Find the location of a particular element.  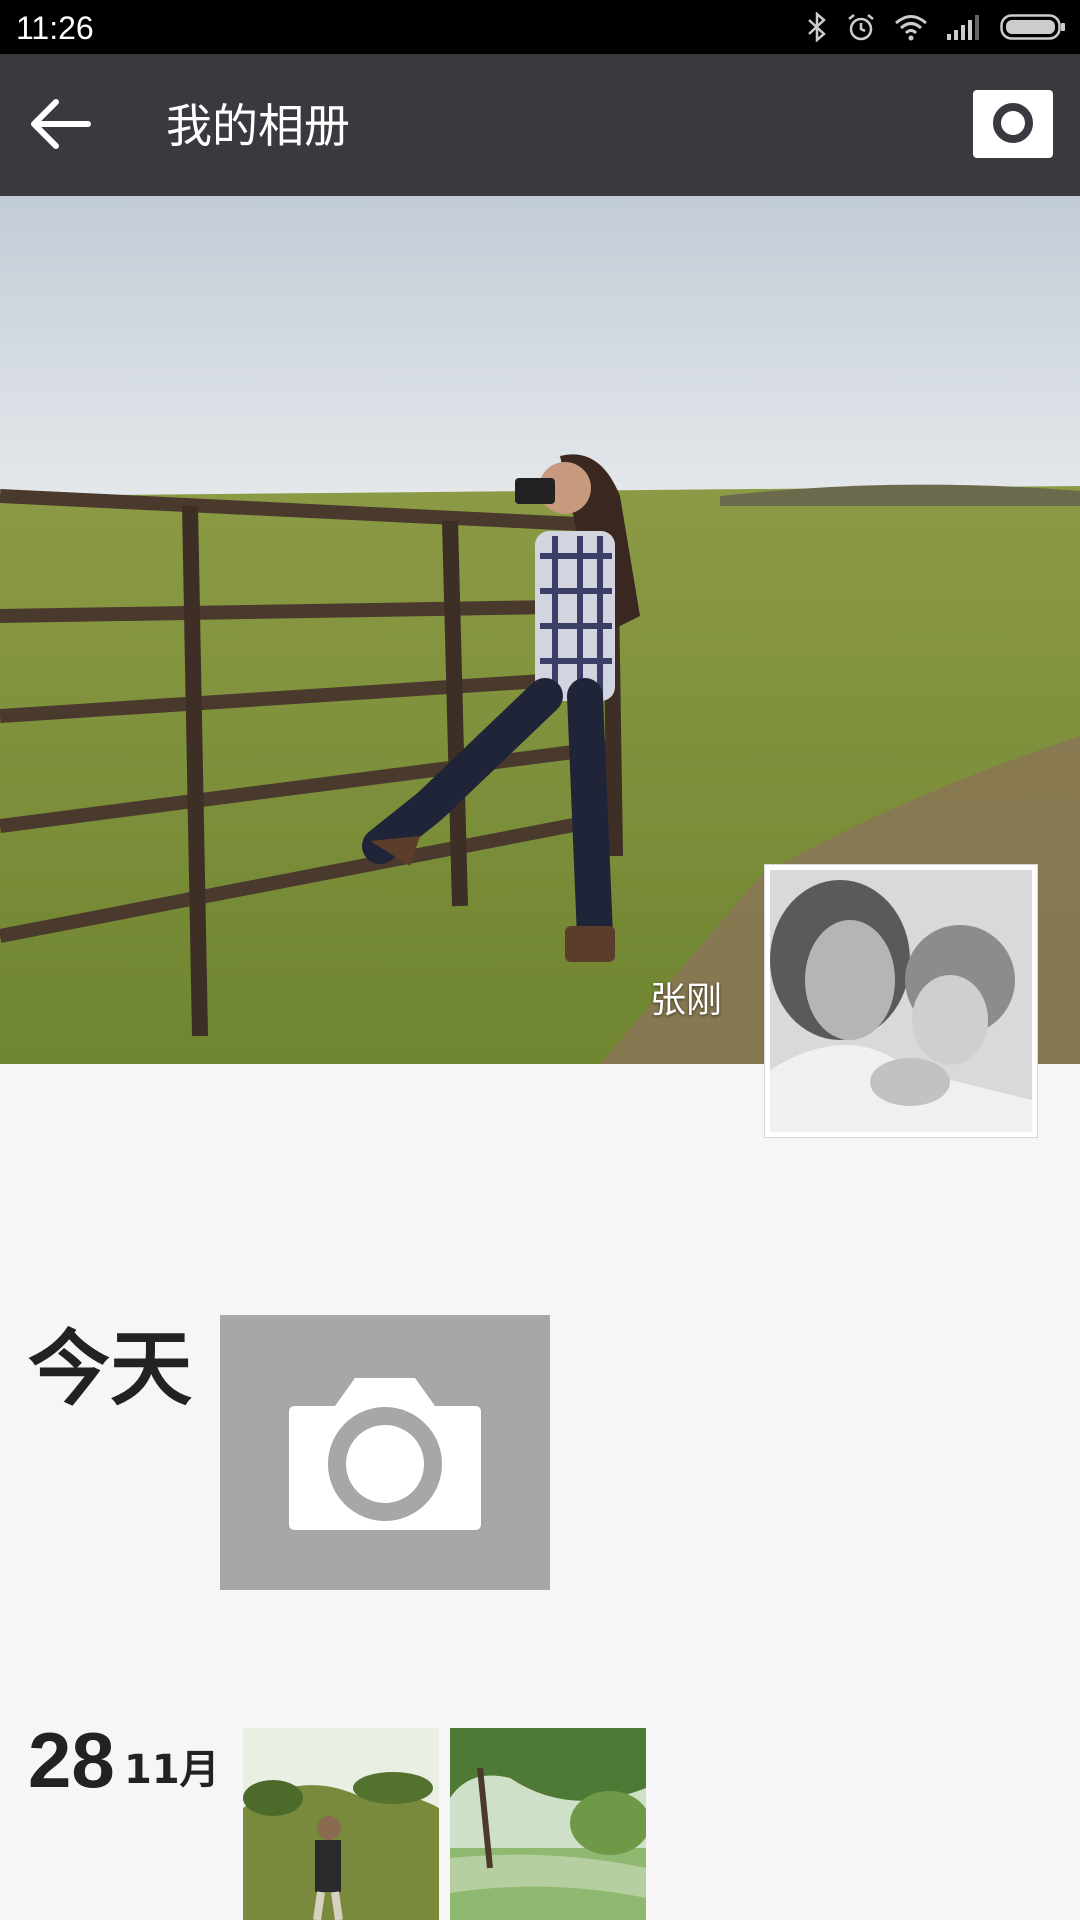

signal-icon is located at coordinates (964, 27).